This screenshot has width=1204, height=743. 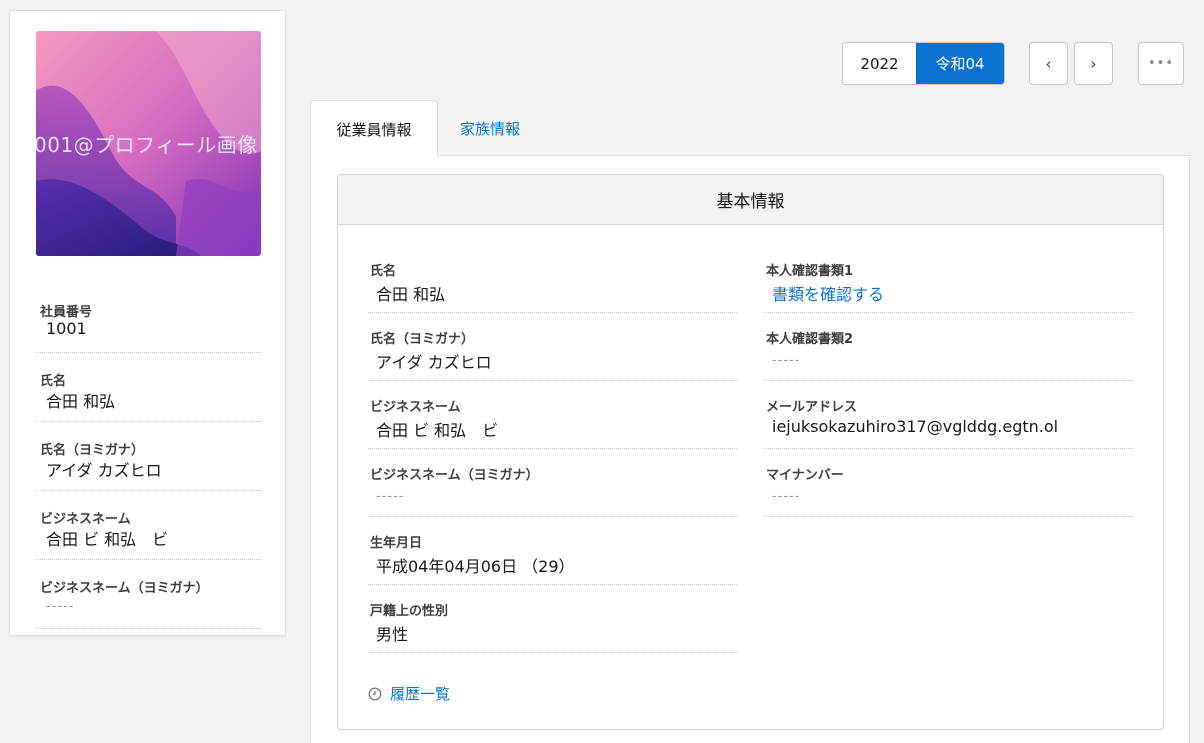 I want to click on field-label: 生年月日, so click(x=396, y=543).